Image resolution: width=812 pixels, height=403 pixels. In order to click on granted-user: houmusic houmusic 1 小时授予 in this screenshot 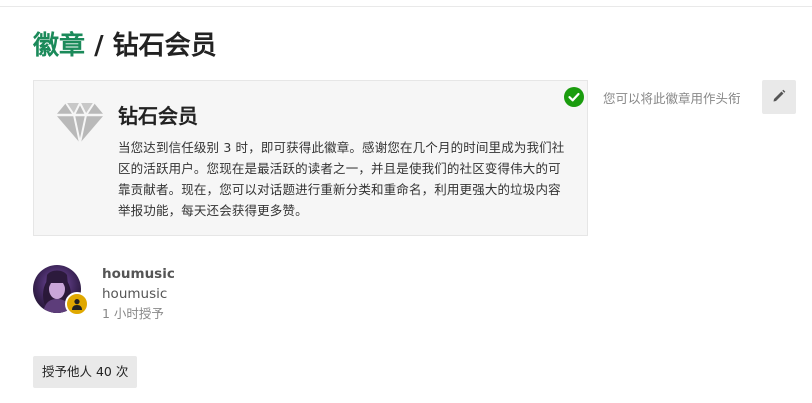, I will do `click(183, 295)`.